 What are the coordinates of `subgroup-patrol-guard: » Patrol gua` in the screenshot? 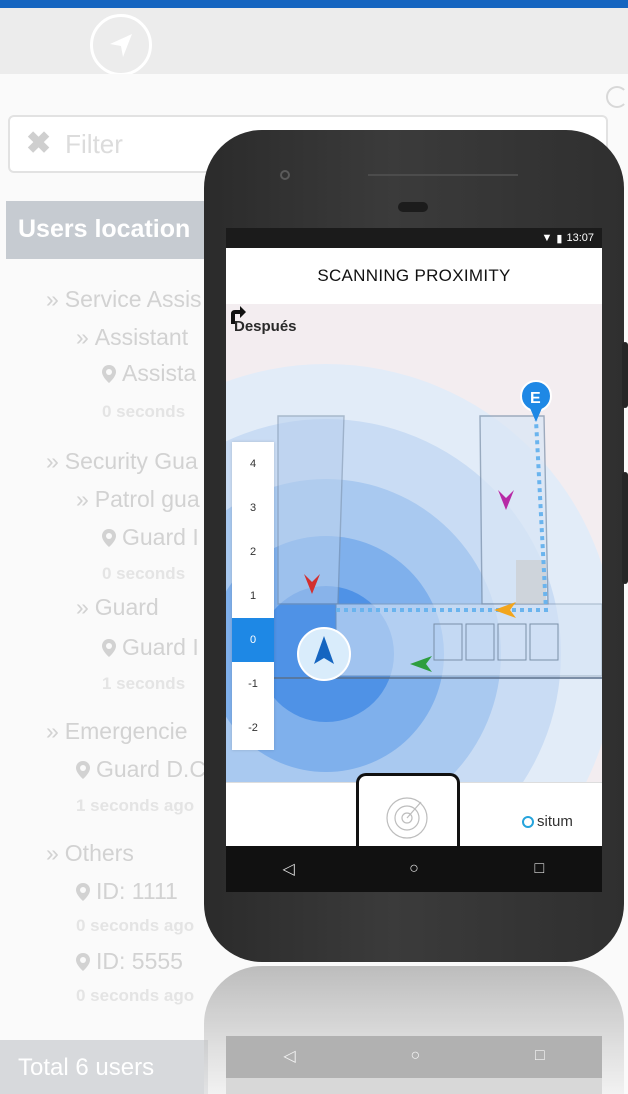 It's located at (138, 499).